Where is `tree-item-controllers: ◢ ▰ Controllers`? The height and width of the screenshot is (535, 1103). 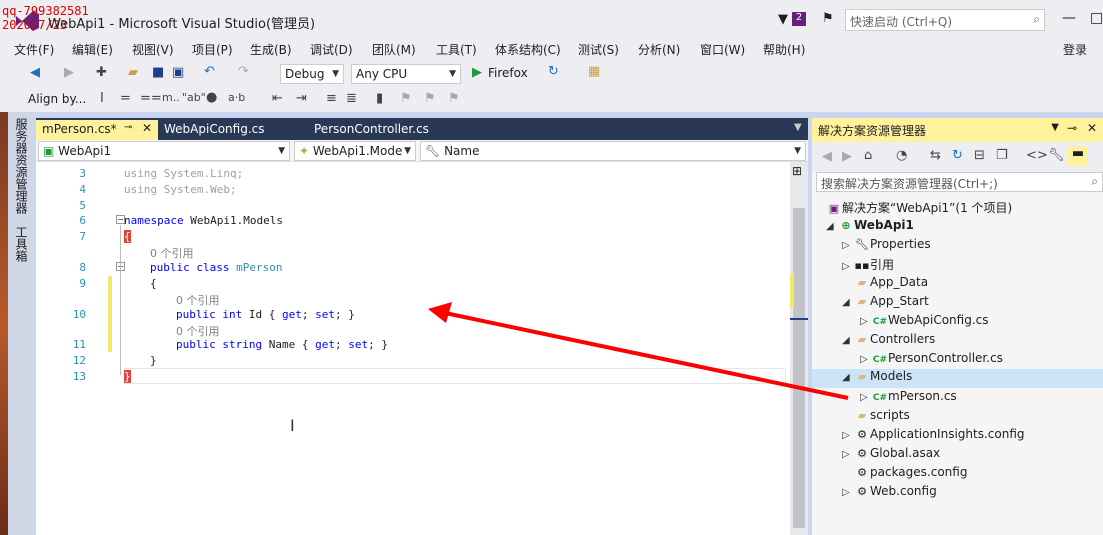 tree-item-controllers: ◢ ▰ Controllers is located at coordinates (888, 339).